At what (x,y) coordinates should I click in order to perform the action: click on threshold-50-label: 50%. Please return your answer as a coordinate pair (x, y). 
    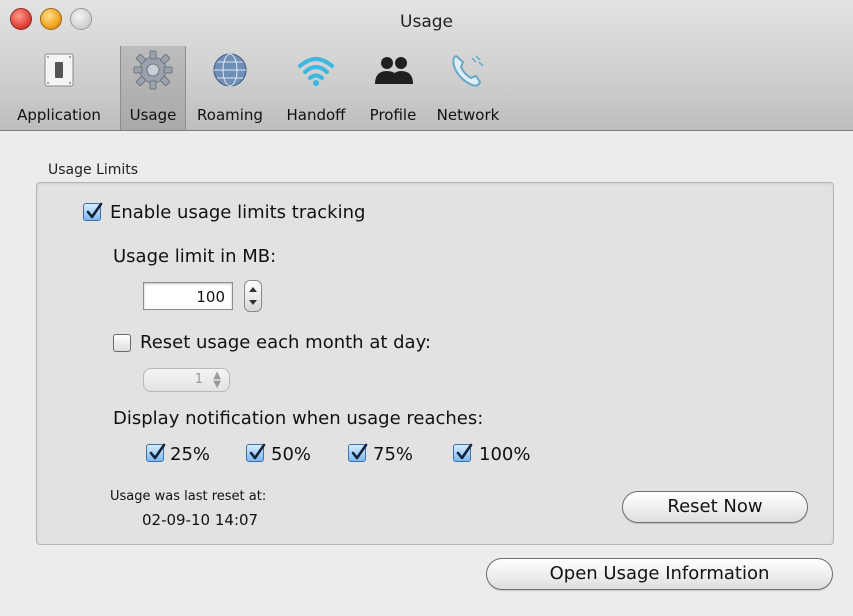
    Looking at the image, I should click on (291, 454).